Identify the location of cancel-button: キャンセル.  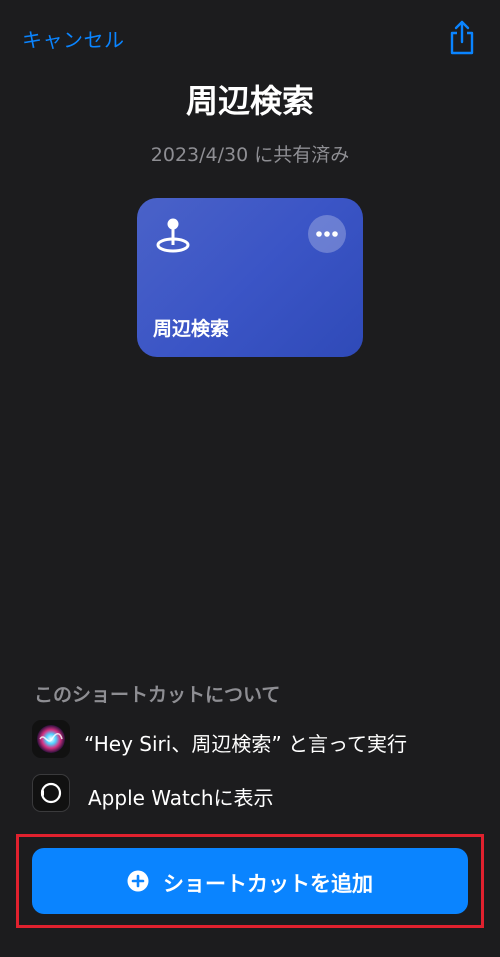
(73, 38).